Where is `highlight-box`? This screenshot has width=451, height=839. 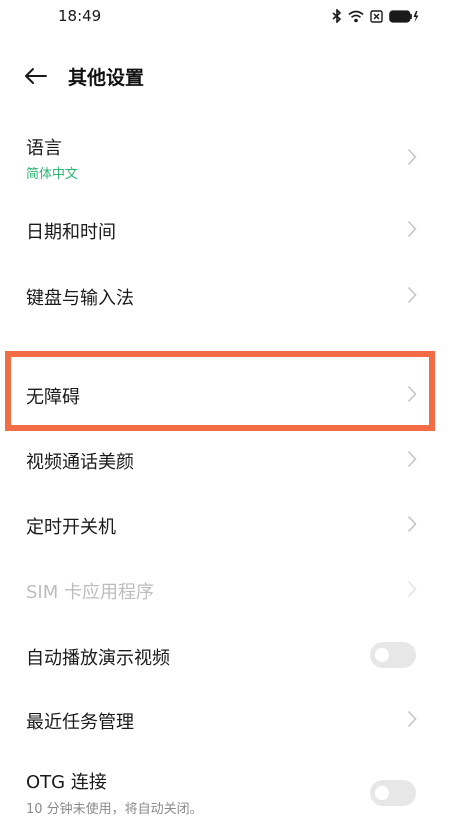
highlight-box is located at coordinates (220, 391).